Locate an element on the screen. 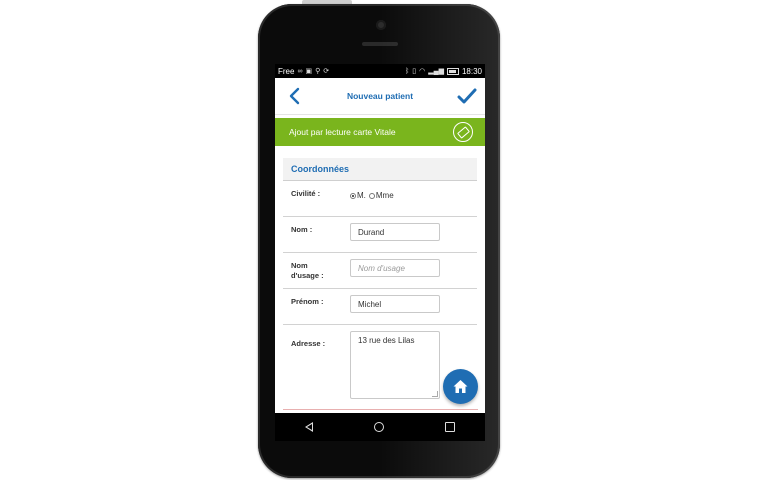 The height and width of the screenshot is (480, 760). voicemail-icon: ∞ is located at coordinates (300, 71).